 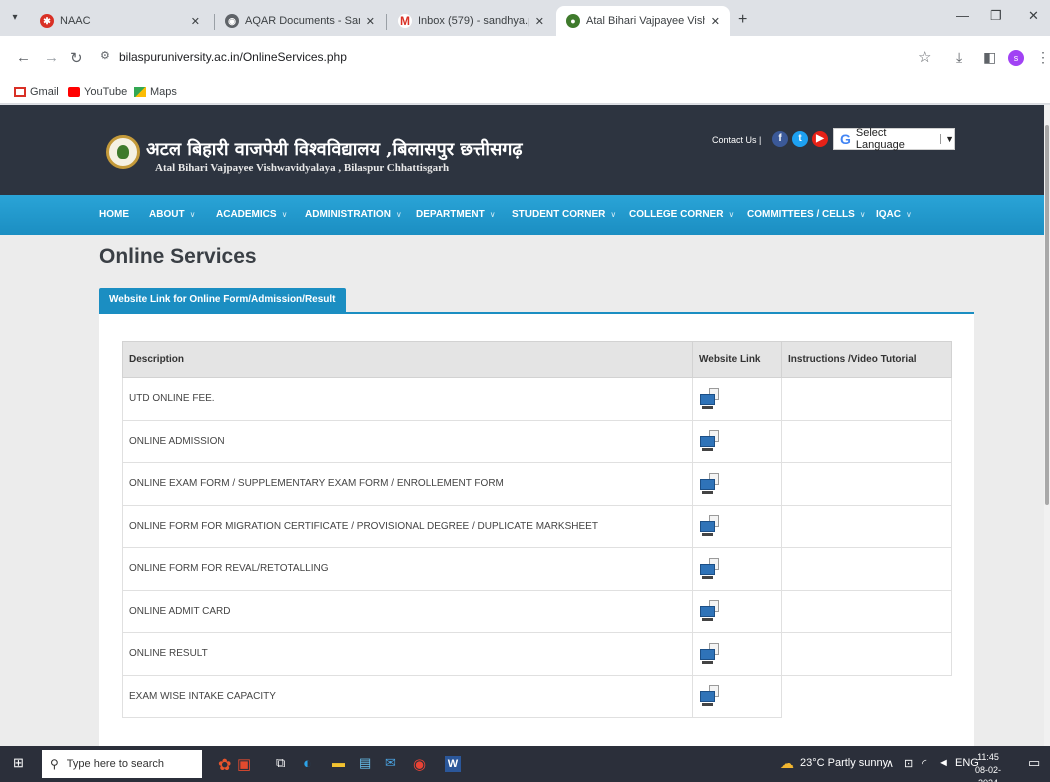 What do you see at coordinates (120, 21) in the screenshot?
I see `tab-naac: ✱ NAAC ✕` at bounding box center [120, 21].